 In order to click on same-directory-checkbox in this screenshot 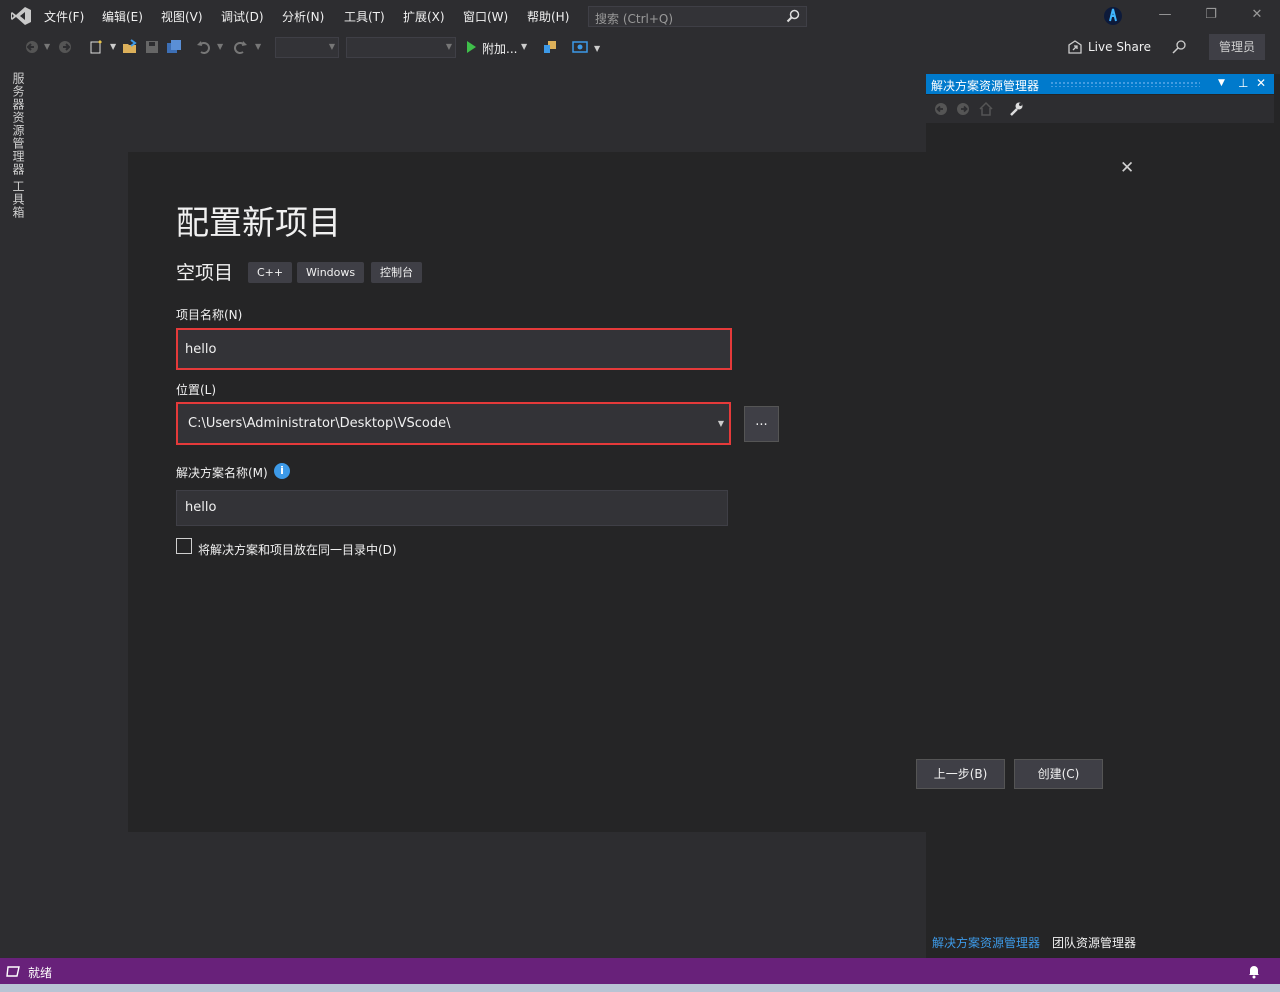, I will do `click(184, 546)`.